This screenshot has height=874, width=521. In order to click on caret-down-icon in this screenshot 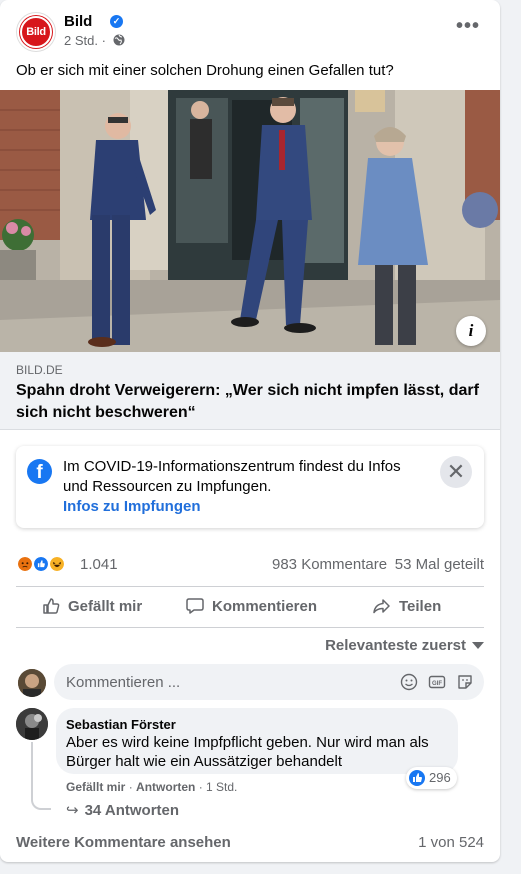, I will do `click(478, 645)`.